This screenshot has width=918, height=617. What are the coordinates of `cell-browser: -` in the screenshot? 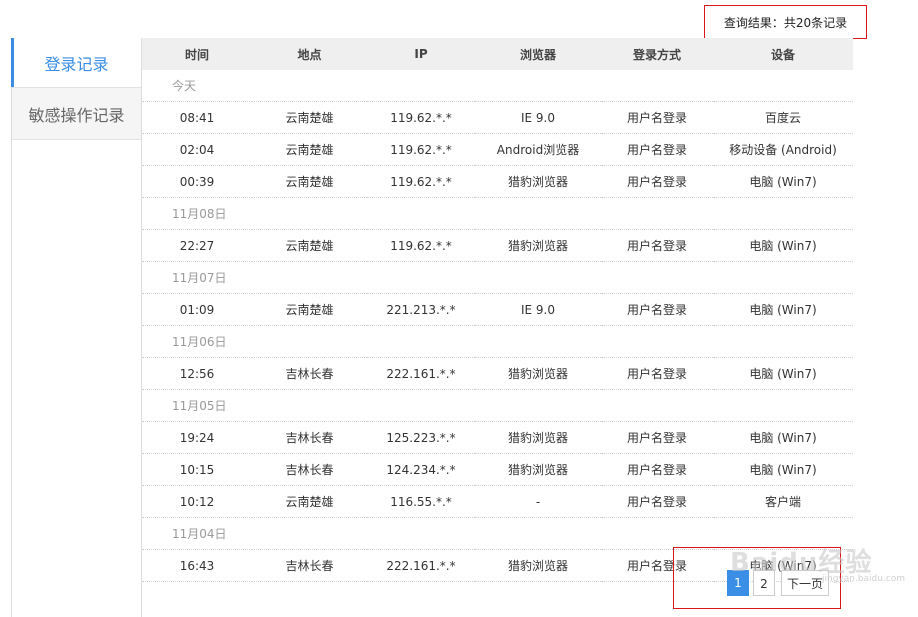 It's located at (538, 501).